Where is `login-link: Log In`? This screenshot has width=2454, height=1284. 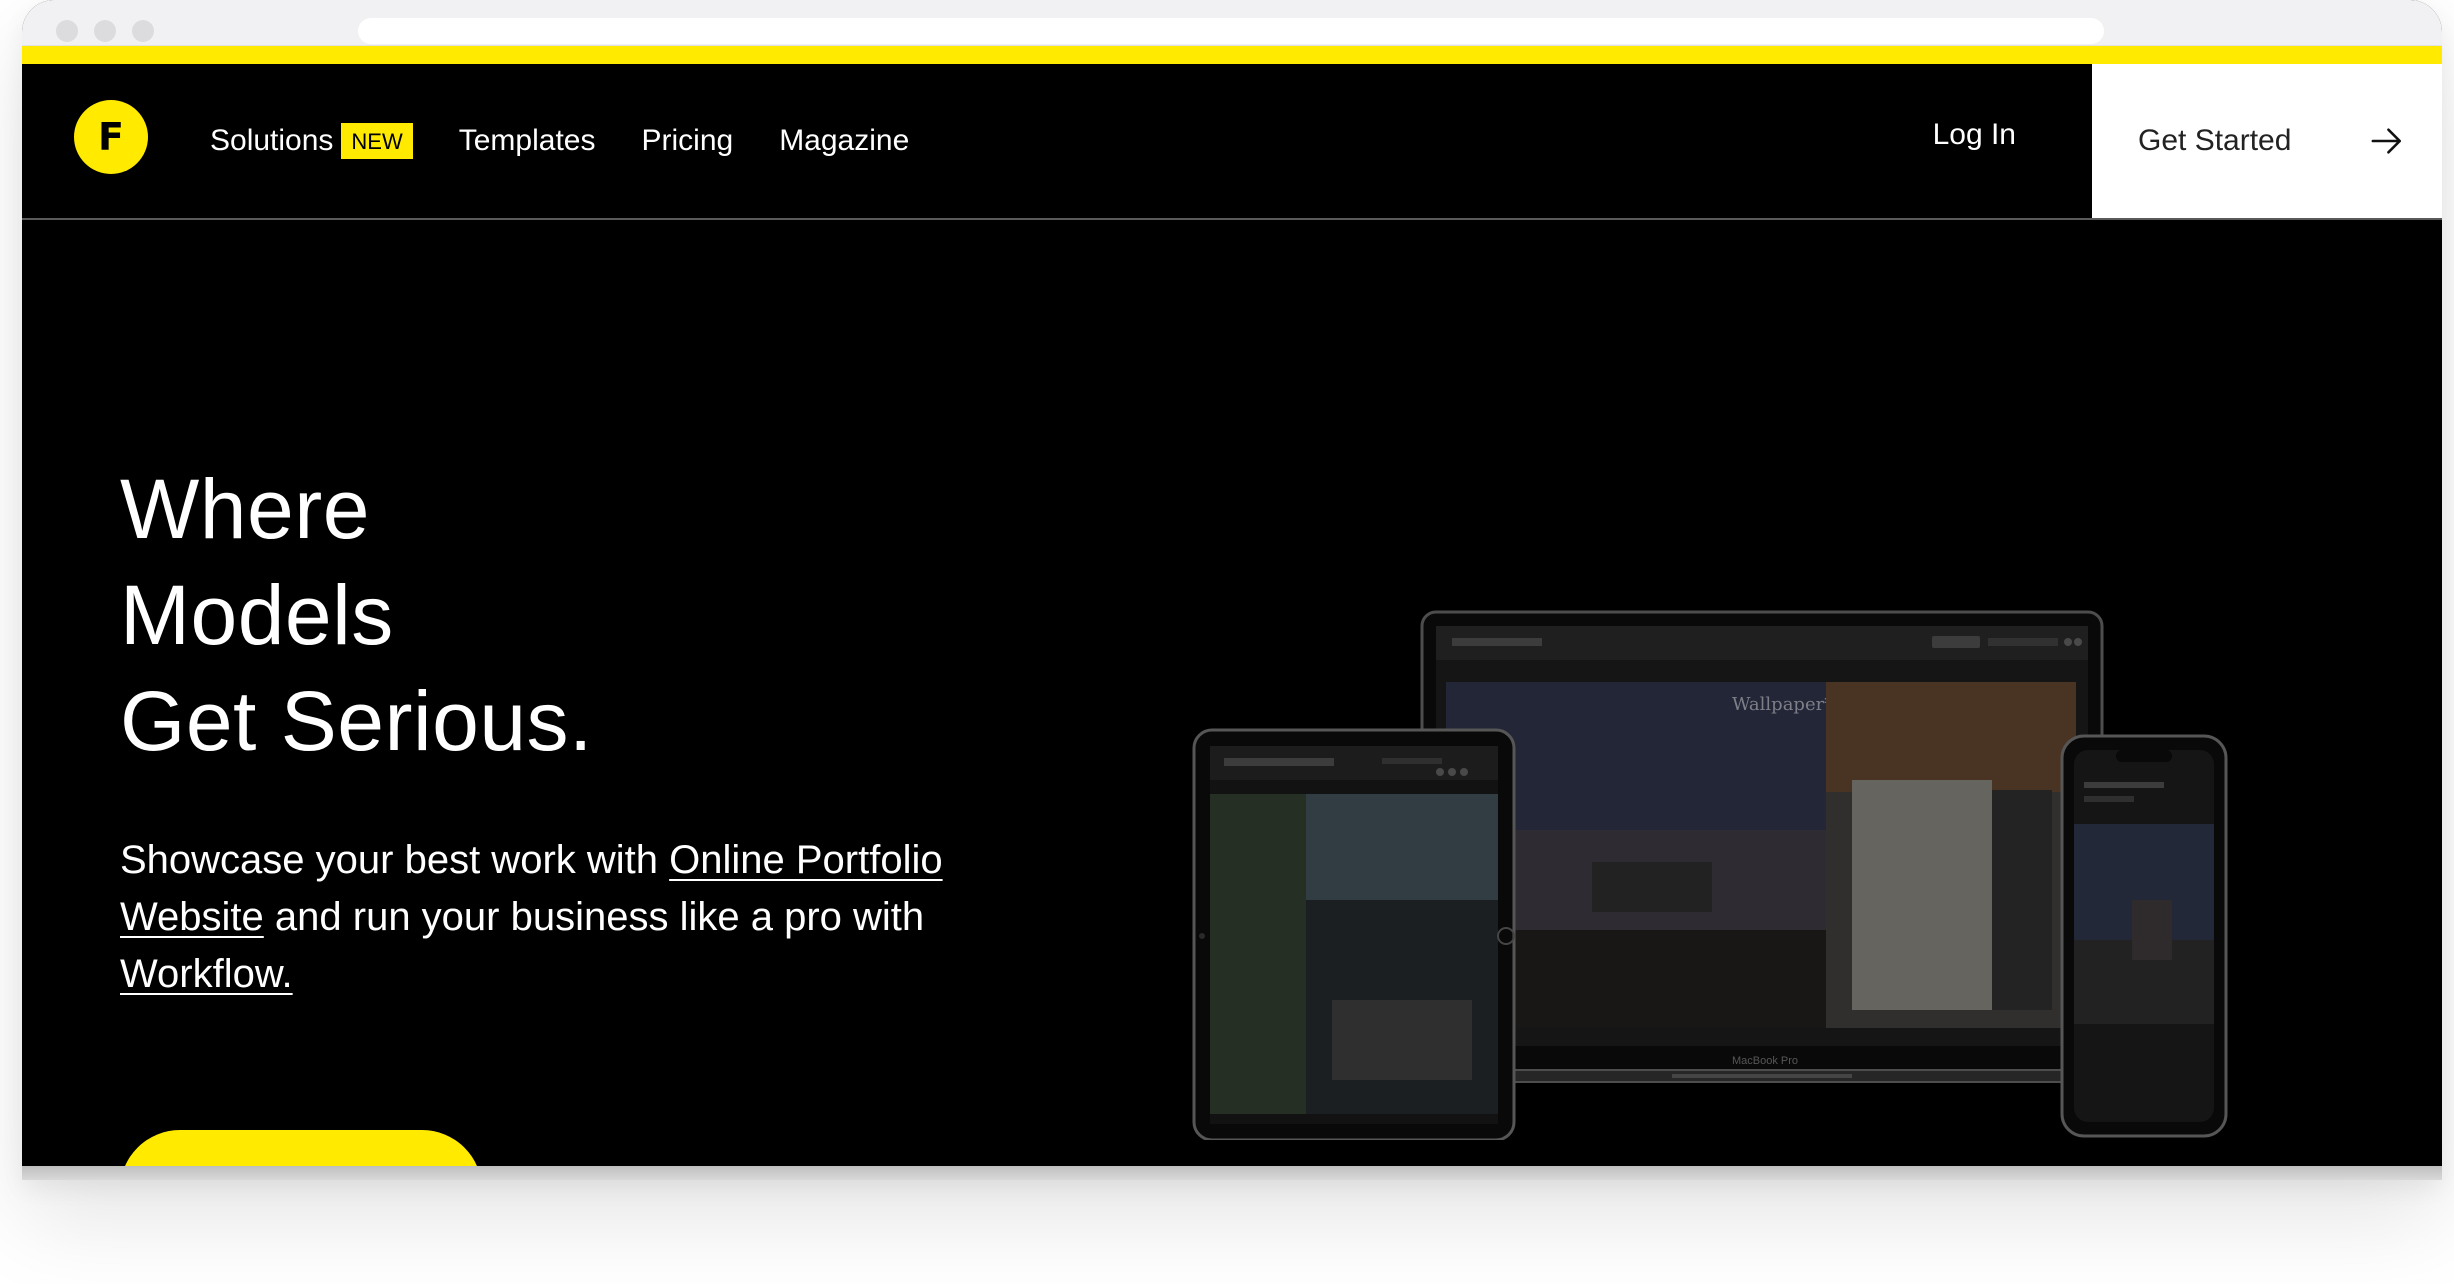 login-link: Log In is located at coordinates (1974, 135).